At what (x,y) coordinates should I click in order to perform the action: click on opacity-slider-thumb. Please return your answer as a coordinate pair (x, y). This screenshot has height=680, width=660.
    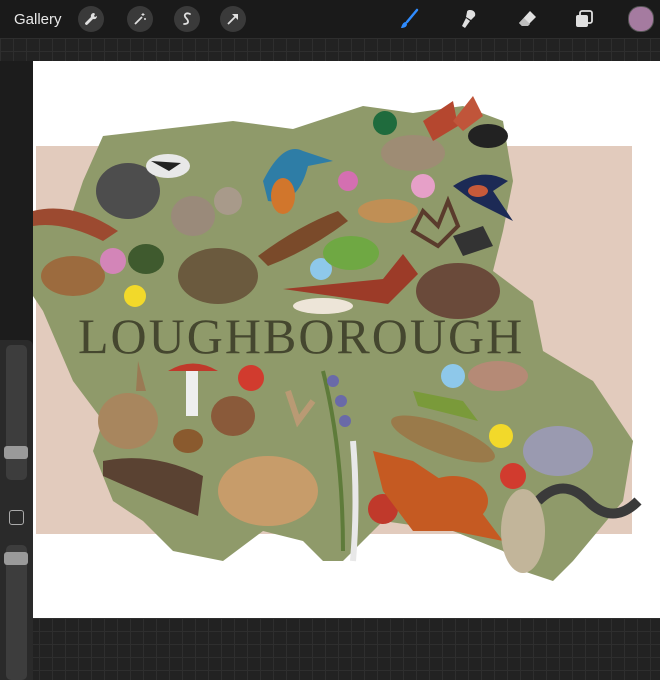
    Looking at the image, I should click on (16, 558).